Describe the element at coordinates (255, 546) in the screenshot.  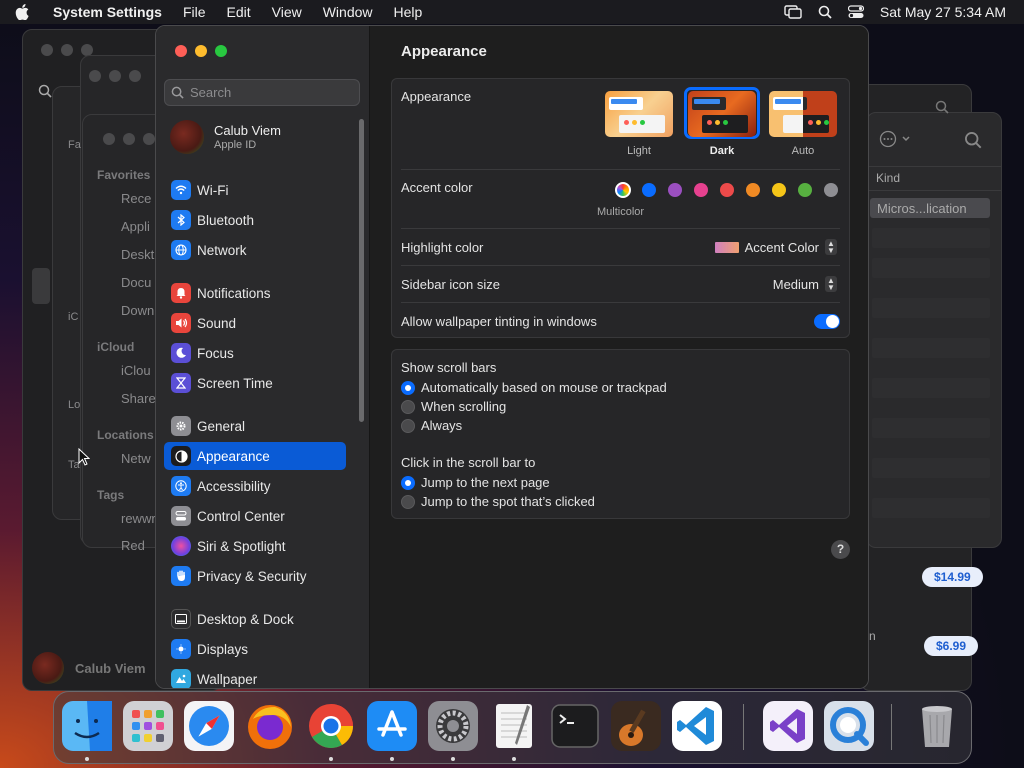
I see `sidebar-item-siri-spotlight: Siri & Spotlight` at that location.